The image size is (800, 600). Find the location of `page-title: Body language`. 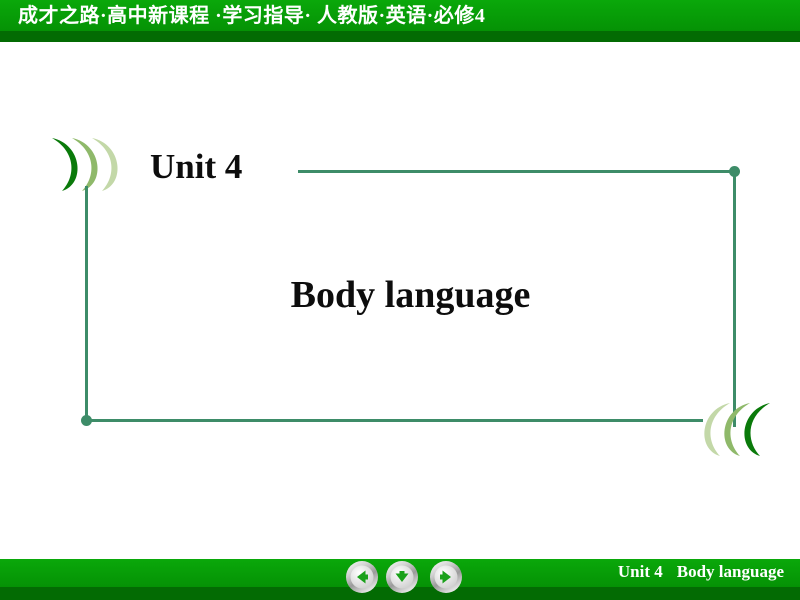

page-title: Body language is located at coordinates (410, 295).